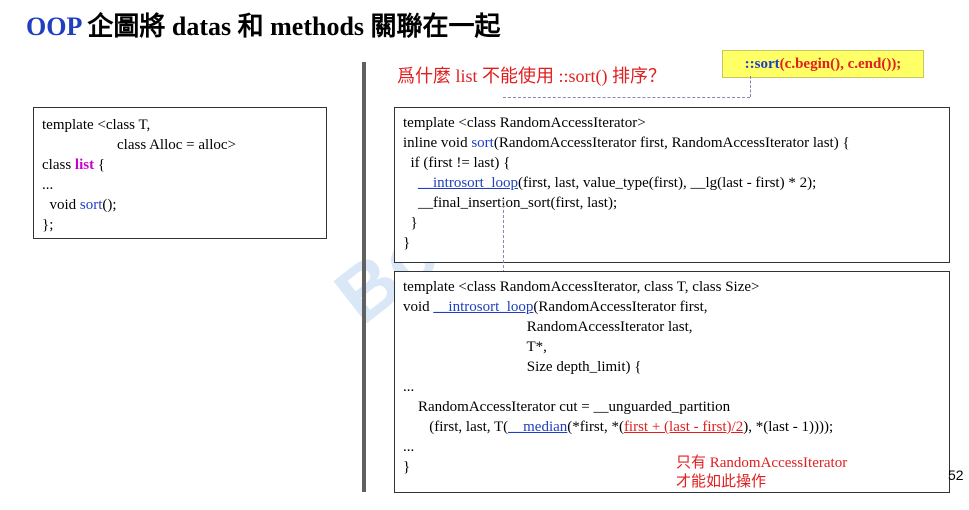 Image resolution: width=969 pixels, height=510 pixels. I want to click on median-call: __median, so click(538, 427).